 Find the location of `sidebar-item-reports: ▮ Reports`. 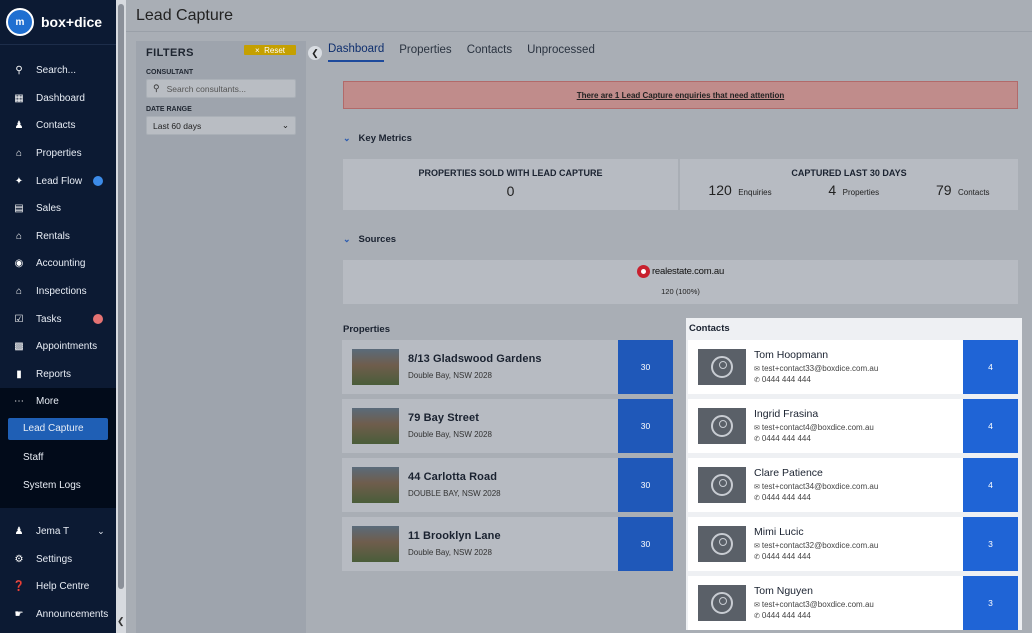

sidebar-item-reports: ▮ Reports is located at coordinates (58, 375).